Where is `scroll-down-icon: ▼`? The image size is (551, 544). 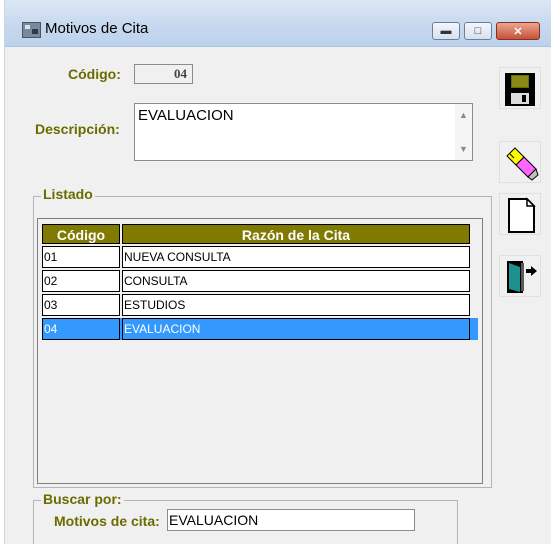 scroll-down-icon: ▼ is located at coordinates (463, 149).